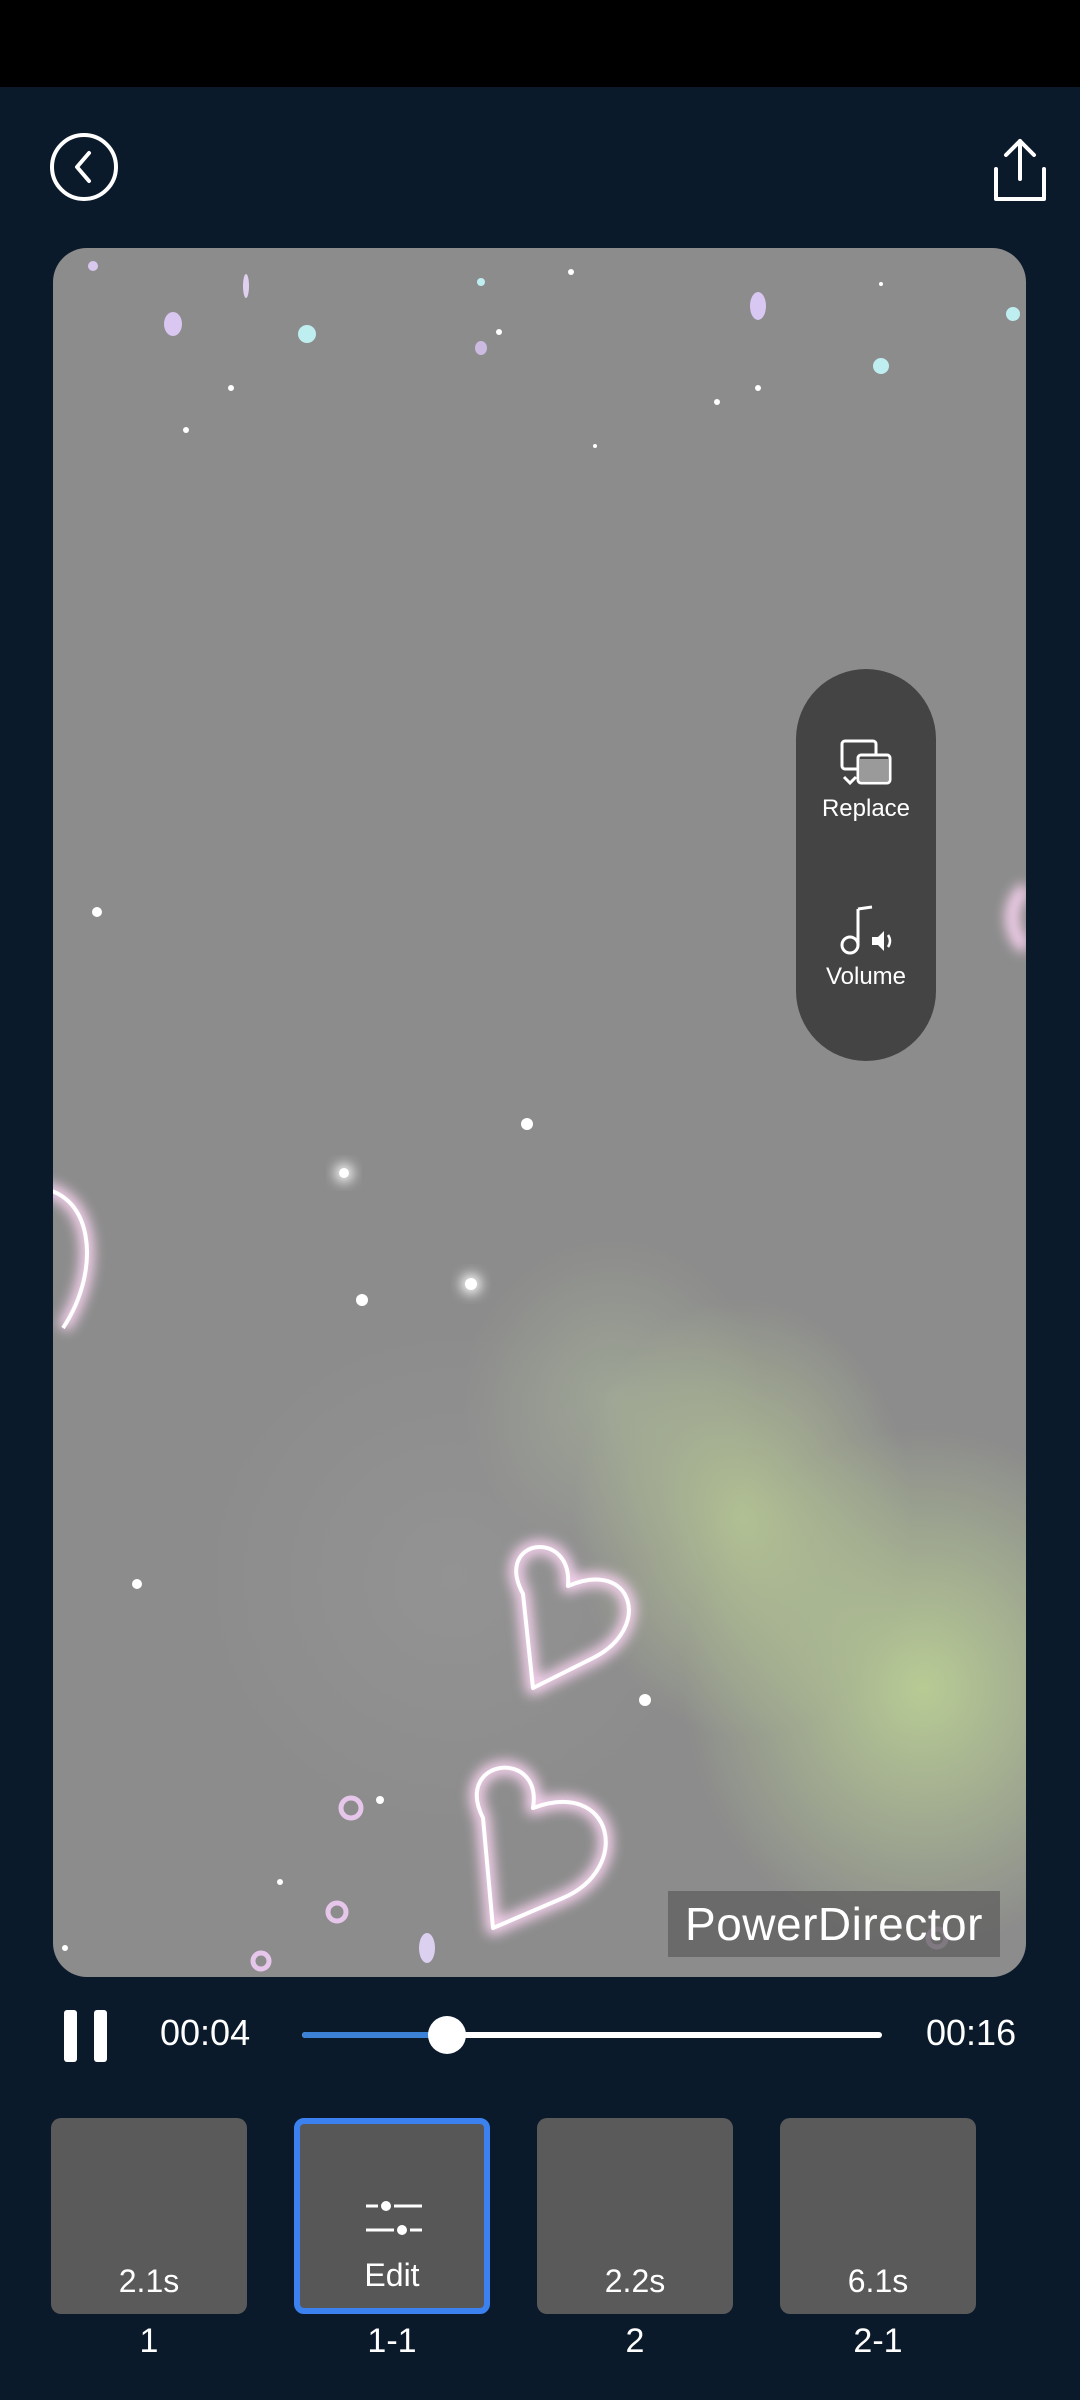 Image resolution: width=1080 pixels, height=2400 pixels. Describe the element at coordinates (70, 2036) in the screenshot. I see `pause-icon` at that location.